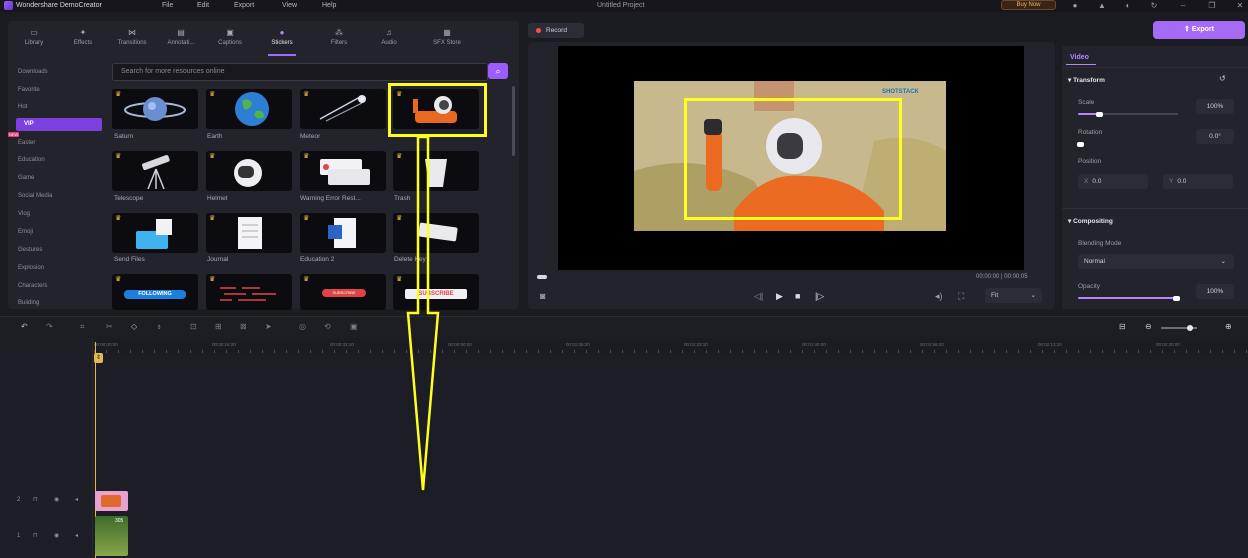 The width and height of the screenshot is (1248, 558). Describe the element at coordinates (31, 268) in the screenshot. I see `category-explosion: Explosion` at that location.